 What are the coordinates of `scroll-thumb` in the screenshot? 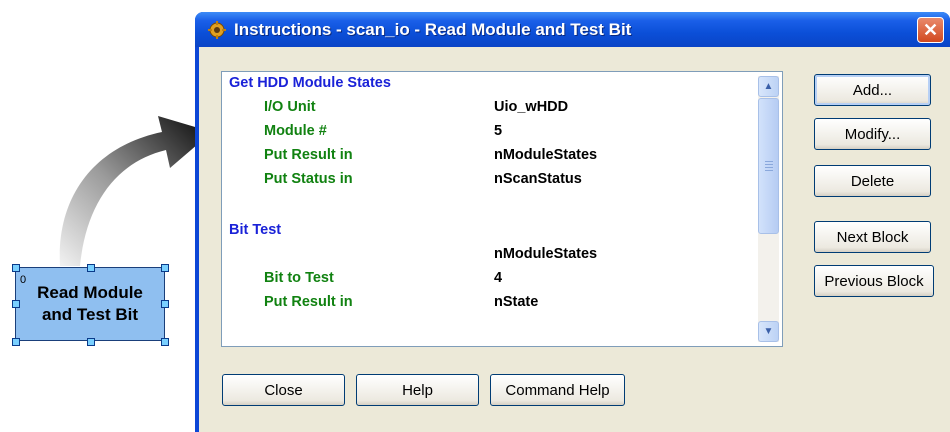 It's located at (768, 166).